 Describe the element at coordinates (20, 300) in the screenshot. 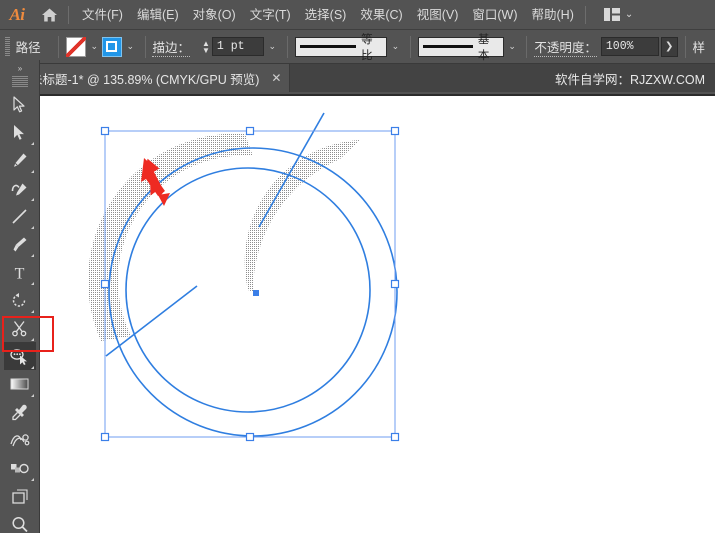

I see `rotate-tool` at that location.